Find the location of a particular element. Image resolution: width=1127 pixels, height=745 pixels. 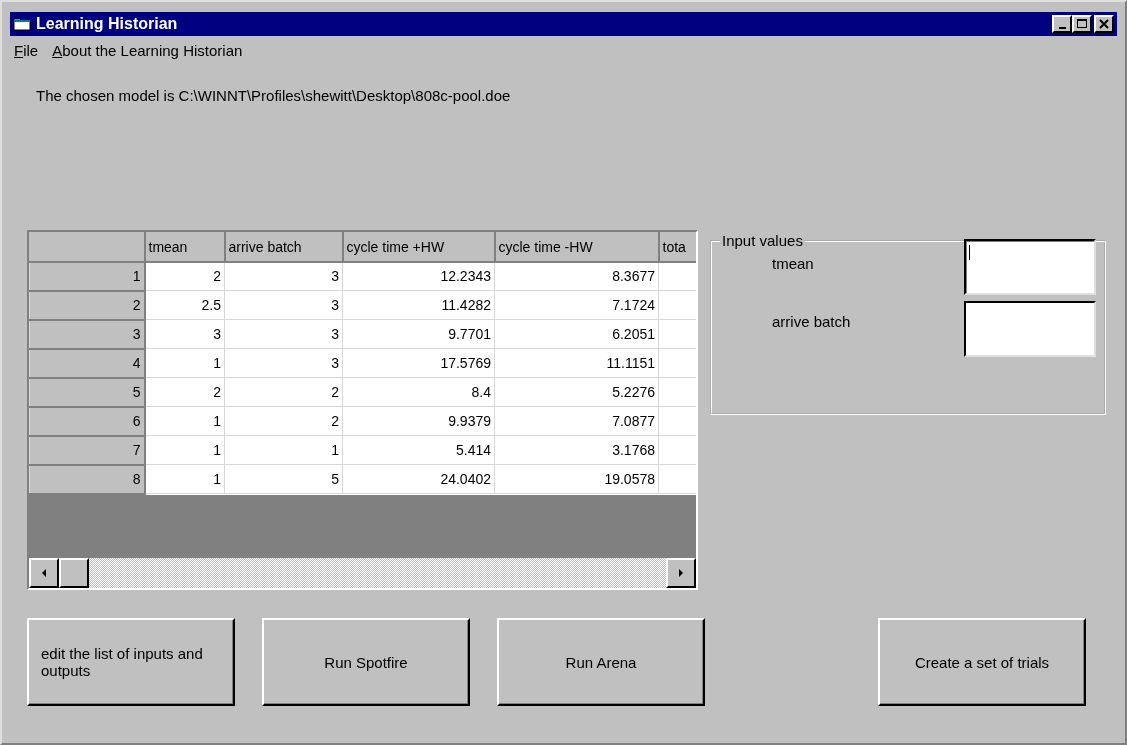

maximize-icon is located at coordinates (1082, 24).